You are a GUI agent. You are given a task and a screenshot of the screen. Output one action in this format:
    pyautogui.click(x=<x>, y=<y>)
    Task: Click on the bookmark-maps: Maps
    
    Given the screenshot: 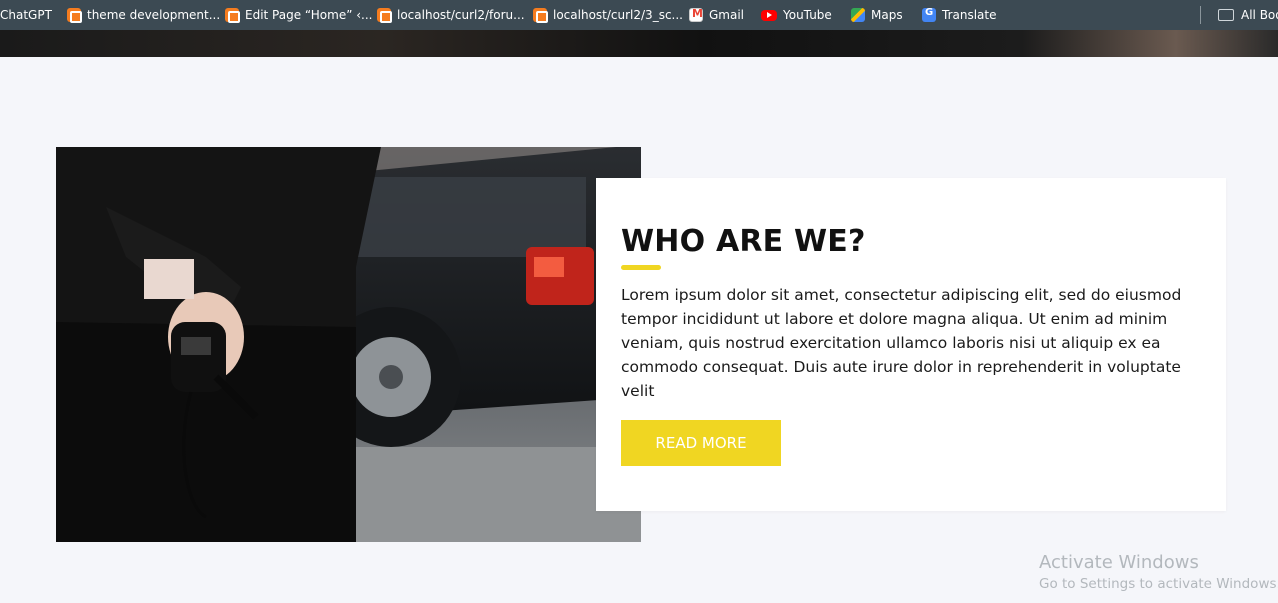 What is the action you would take?
    pyautogui.click(x=877, y=15)
    